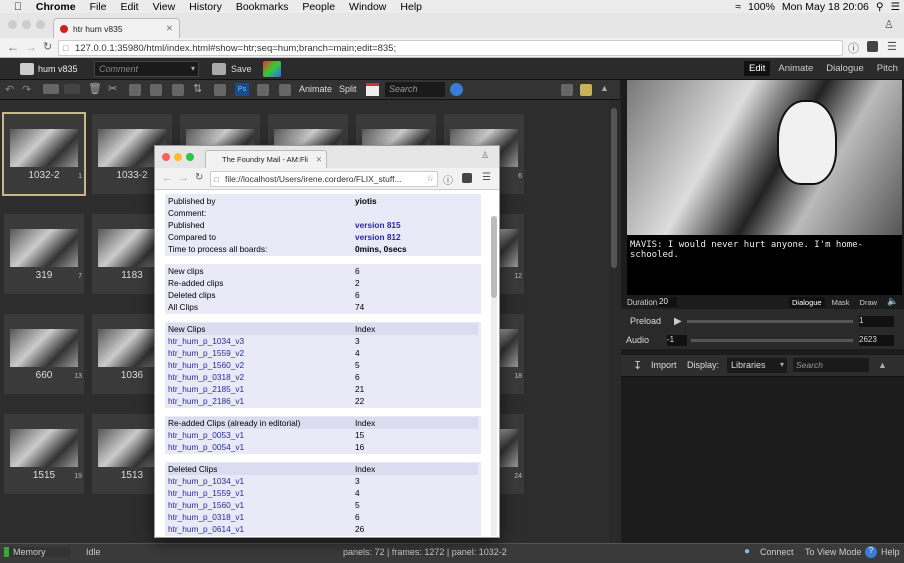  What do you see at coordinates (876, 340) in the screenshot?
I see `audio-value: 2623` at bounding box center [876, 340].